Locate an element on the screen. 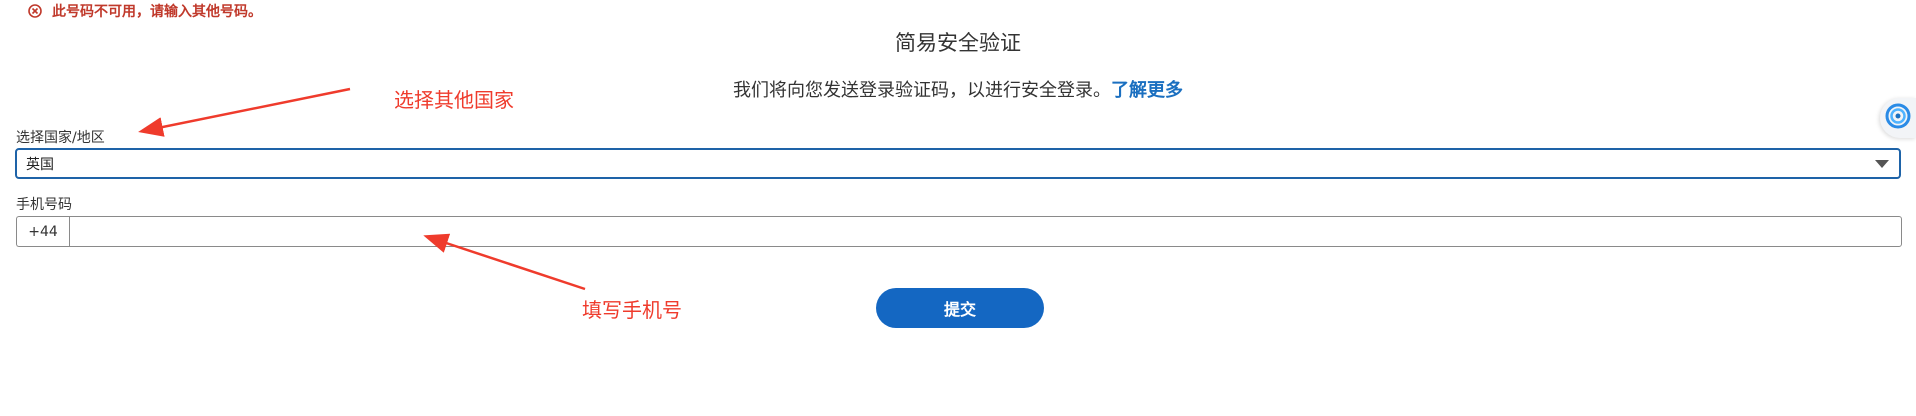  phone-label: 手机号码 is located at coordinates (44, 205).